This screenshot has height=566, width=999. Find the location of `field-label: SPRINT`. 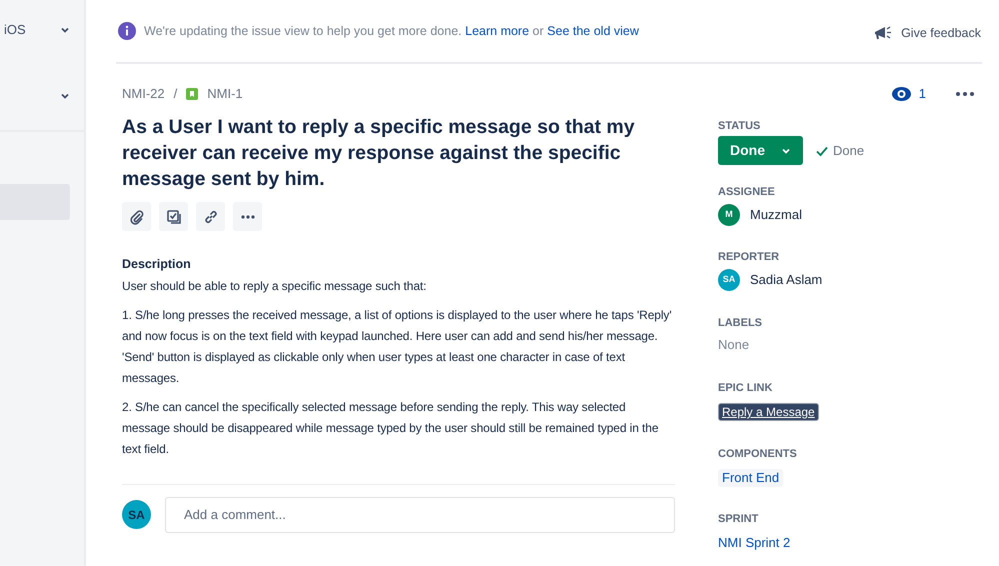

field-label: SPRINT is located at coordinates (739, 519).